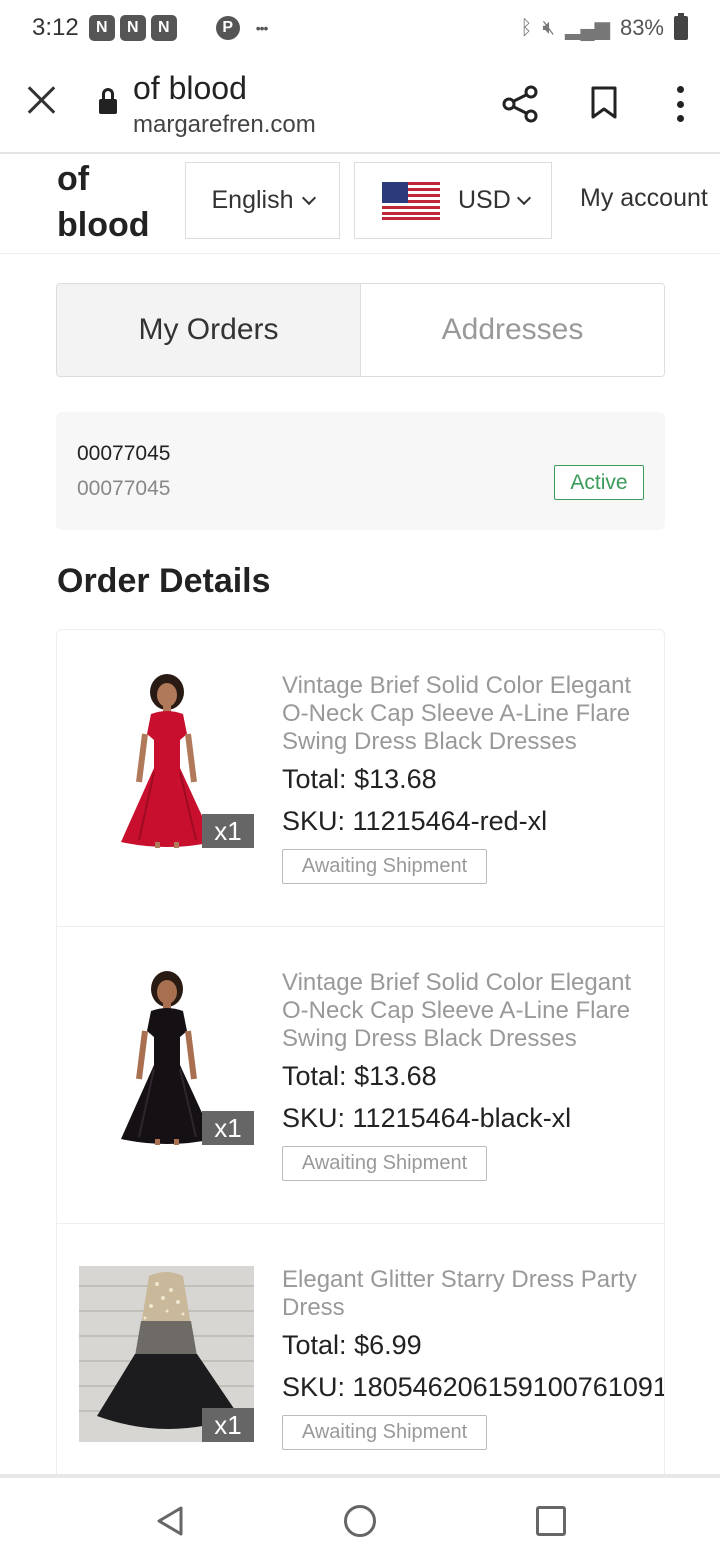 The width and height of the screenshot is (720, 1560). I want to click on system-nav-bar, so click(360, 1517).